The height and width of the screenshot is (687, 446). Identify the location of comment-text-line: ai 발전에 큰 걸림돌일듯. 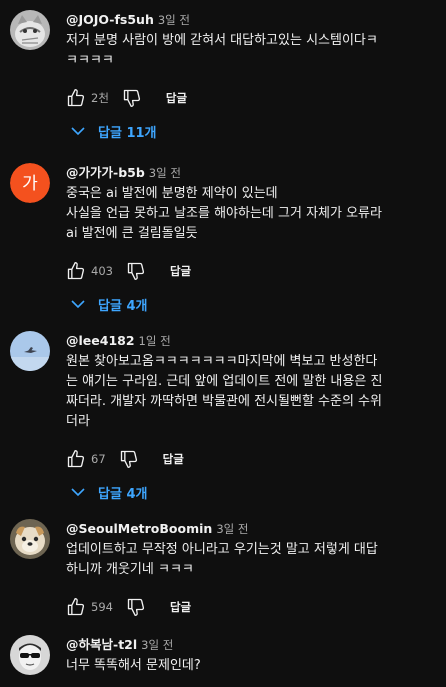
(132, 233).